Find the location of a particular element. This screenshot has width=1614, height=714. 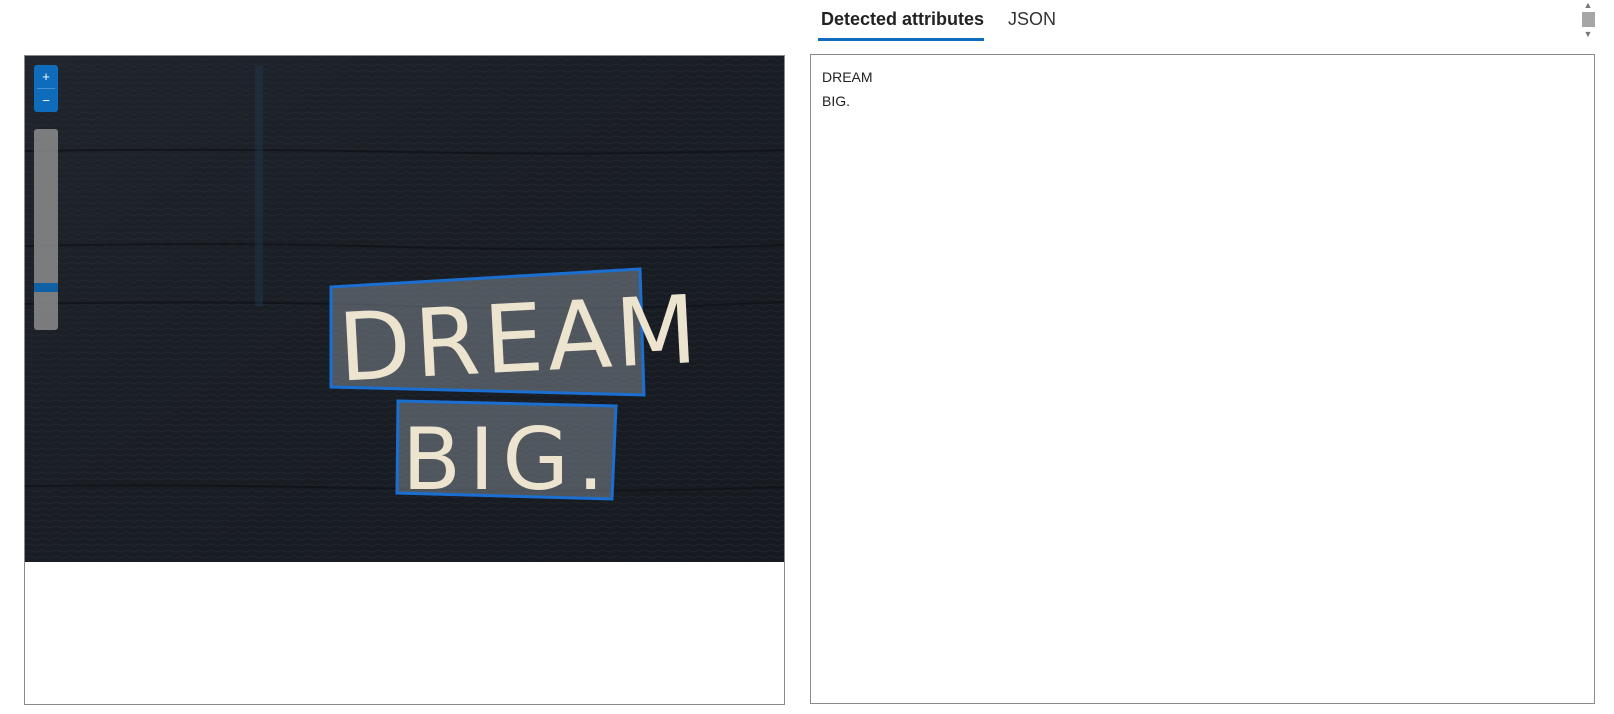

blue-paint-streak is located at coordinates (259, 186).